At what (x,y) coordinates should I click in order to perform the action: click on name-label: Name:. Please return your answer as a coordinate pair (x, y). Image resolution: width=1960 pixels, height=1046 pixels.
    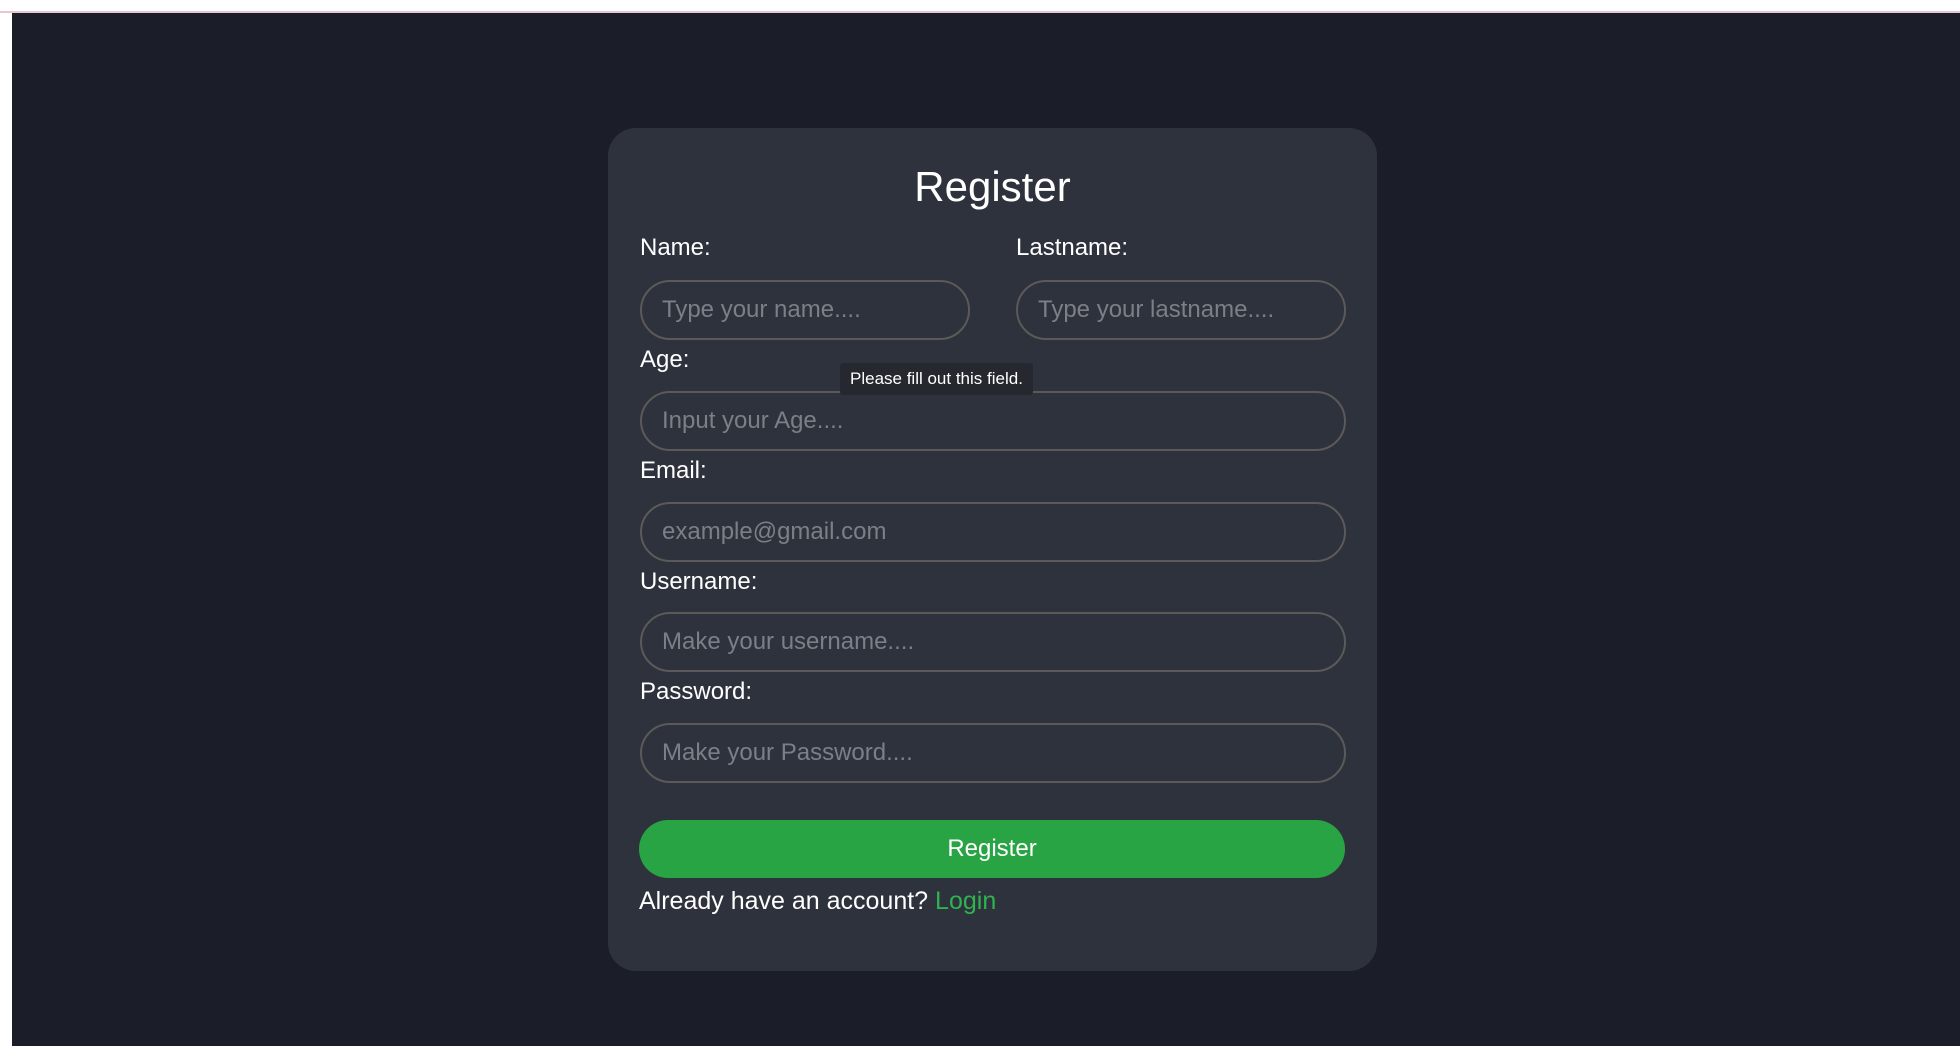
    Looking at the image, I should click on (675, 247).